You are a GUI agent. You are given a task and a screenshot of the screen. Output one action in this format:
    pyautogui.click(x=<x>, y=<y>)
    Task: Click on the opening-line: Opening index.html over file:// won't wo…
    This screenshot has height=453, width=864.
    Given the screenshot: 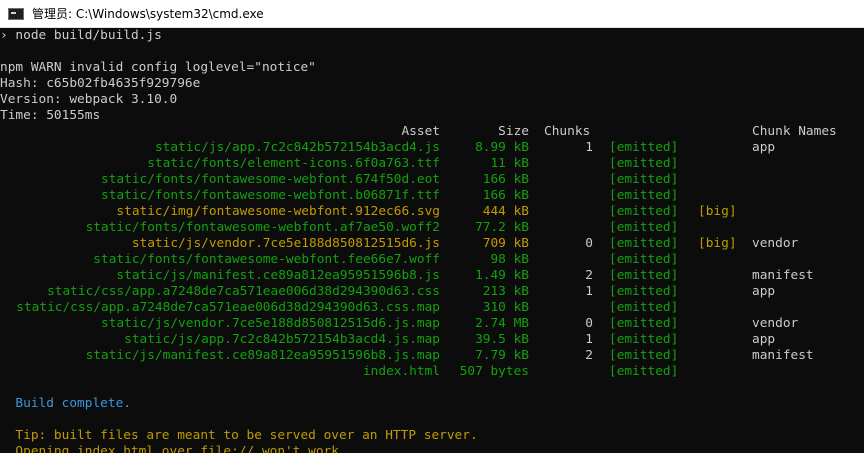 What is the action you would take?
    pyautogui.click(x=173, y=448)
    